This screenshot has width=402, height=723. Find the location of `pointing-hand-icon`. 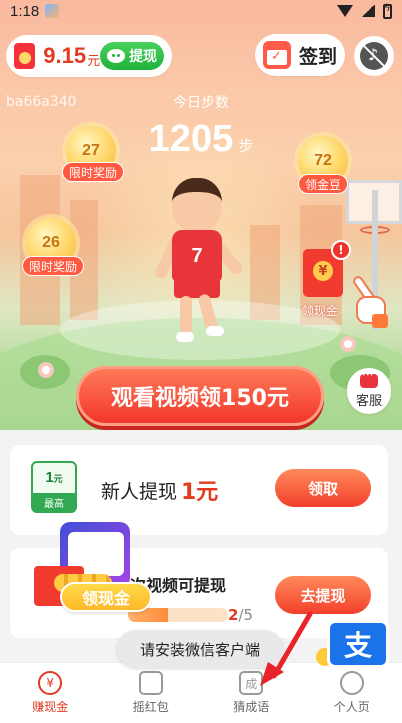

pointing-hand-icon is located at coordinates (365, 303).